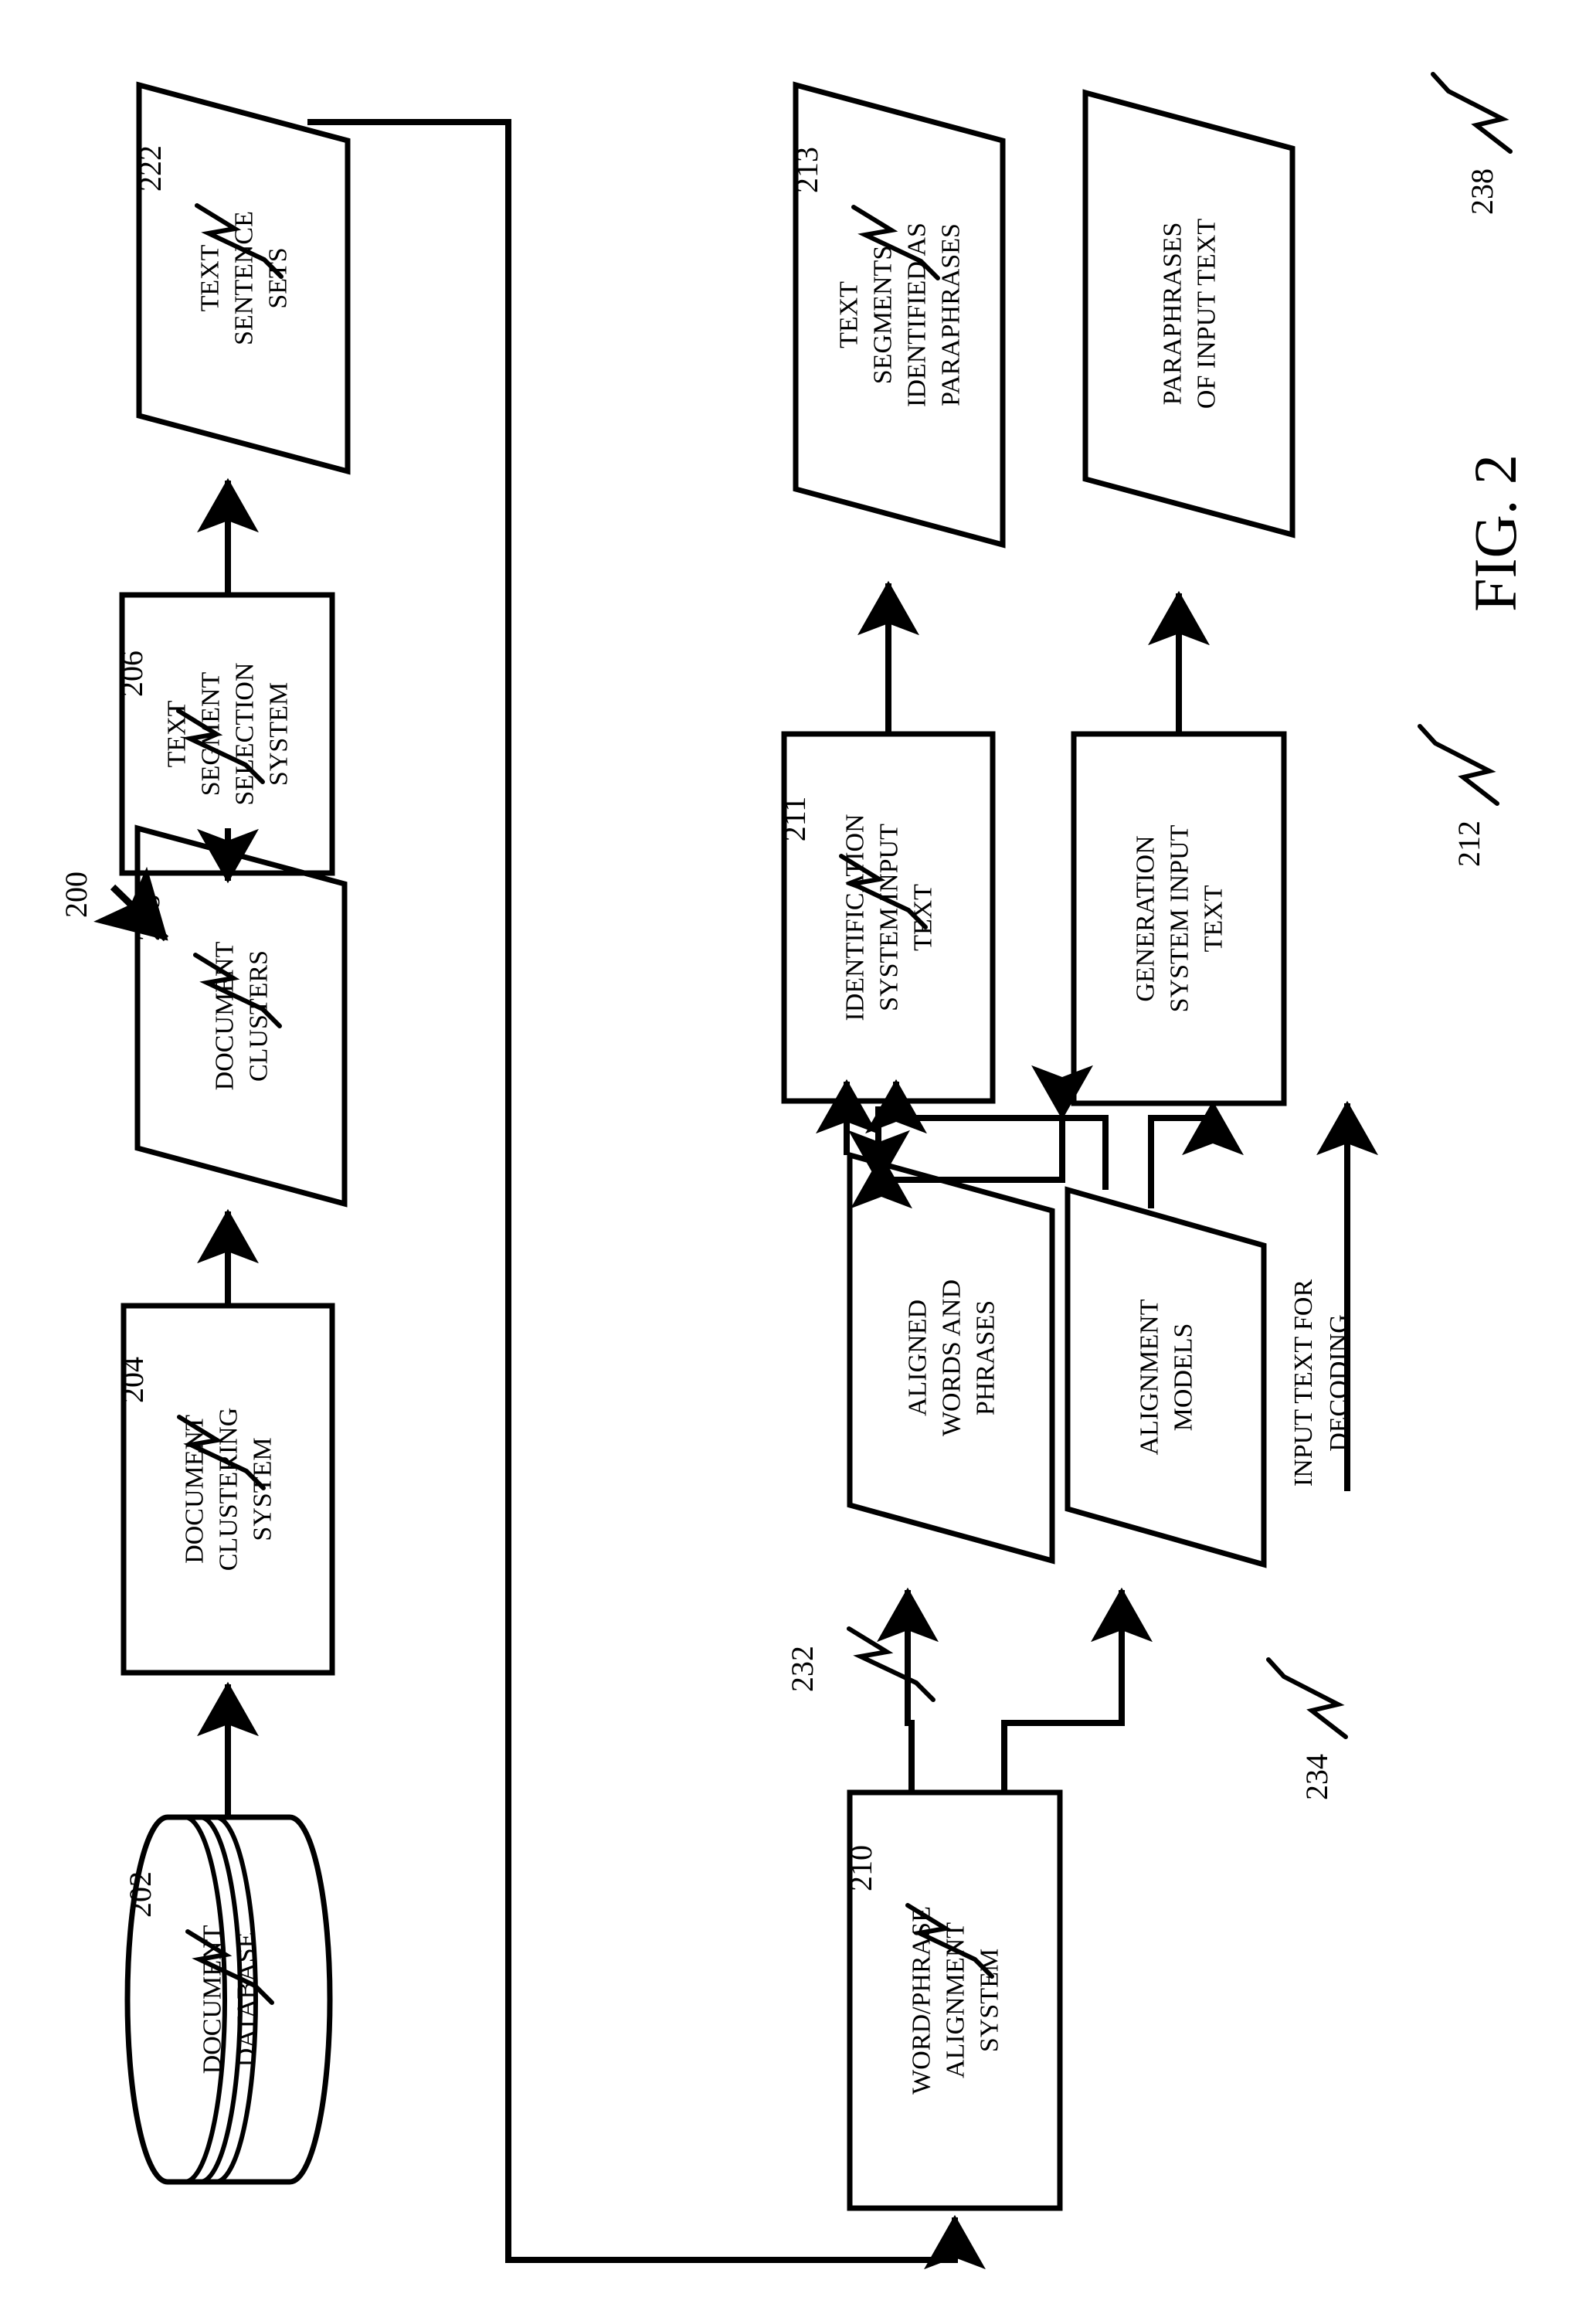 This screenshot has height=2314, width=1596. I want to click on node-label: WORD/PHRASE ALIGNMENT SYSTEM, so click(956, 2000).